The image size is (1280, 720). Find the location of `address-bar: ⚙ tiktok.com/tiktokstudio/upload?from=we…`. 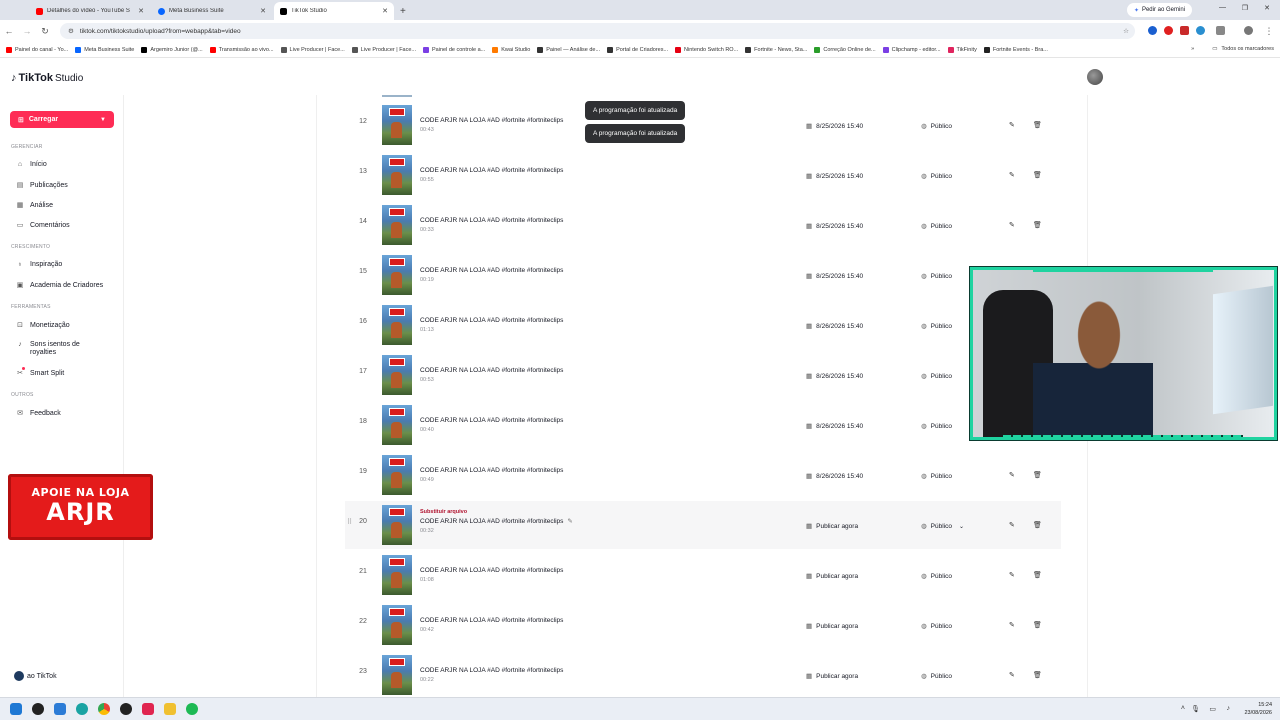

address-bar: ⚙ tiktok.com/tiktokstudio/upload?from=we… is located at coordinates (597, 31).